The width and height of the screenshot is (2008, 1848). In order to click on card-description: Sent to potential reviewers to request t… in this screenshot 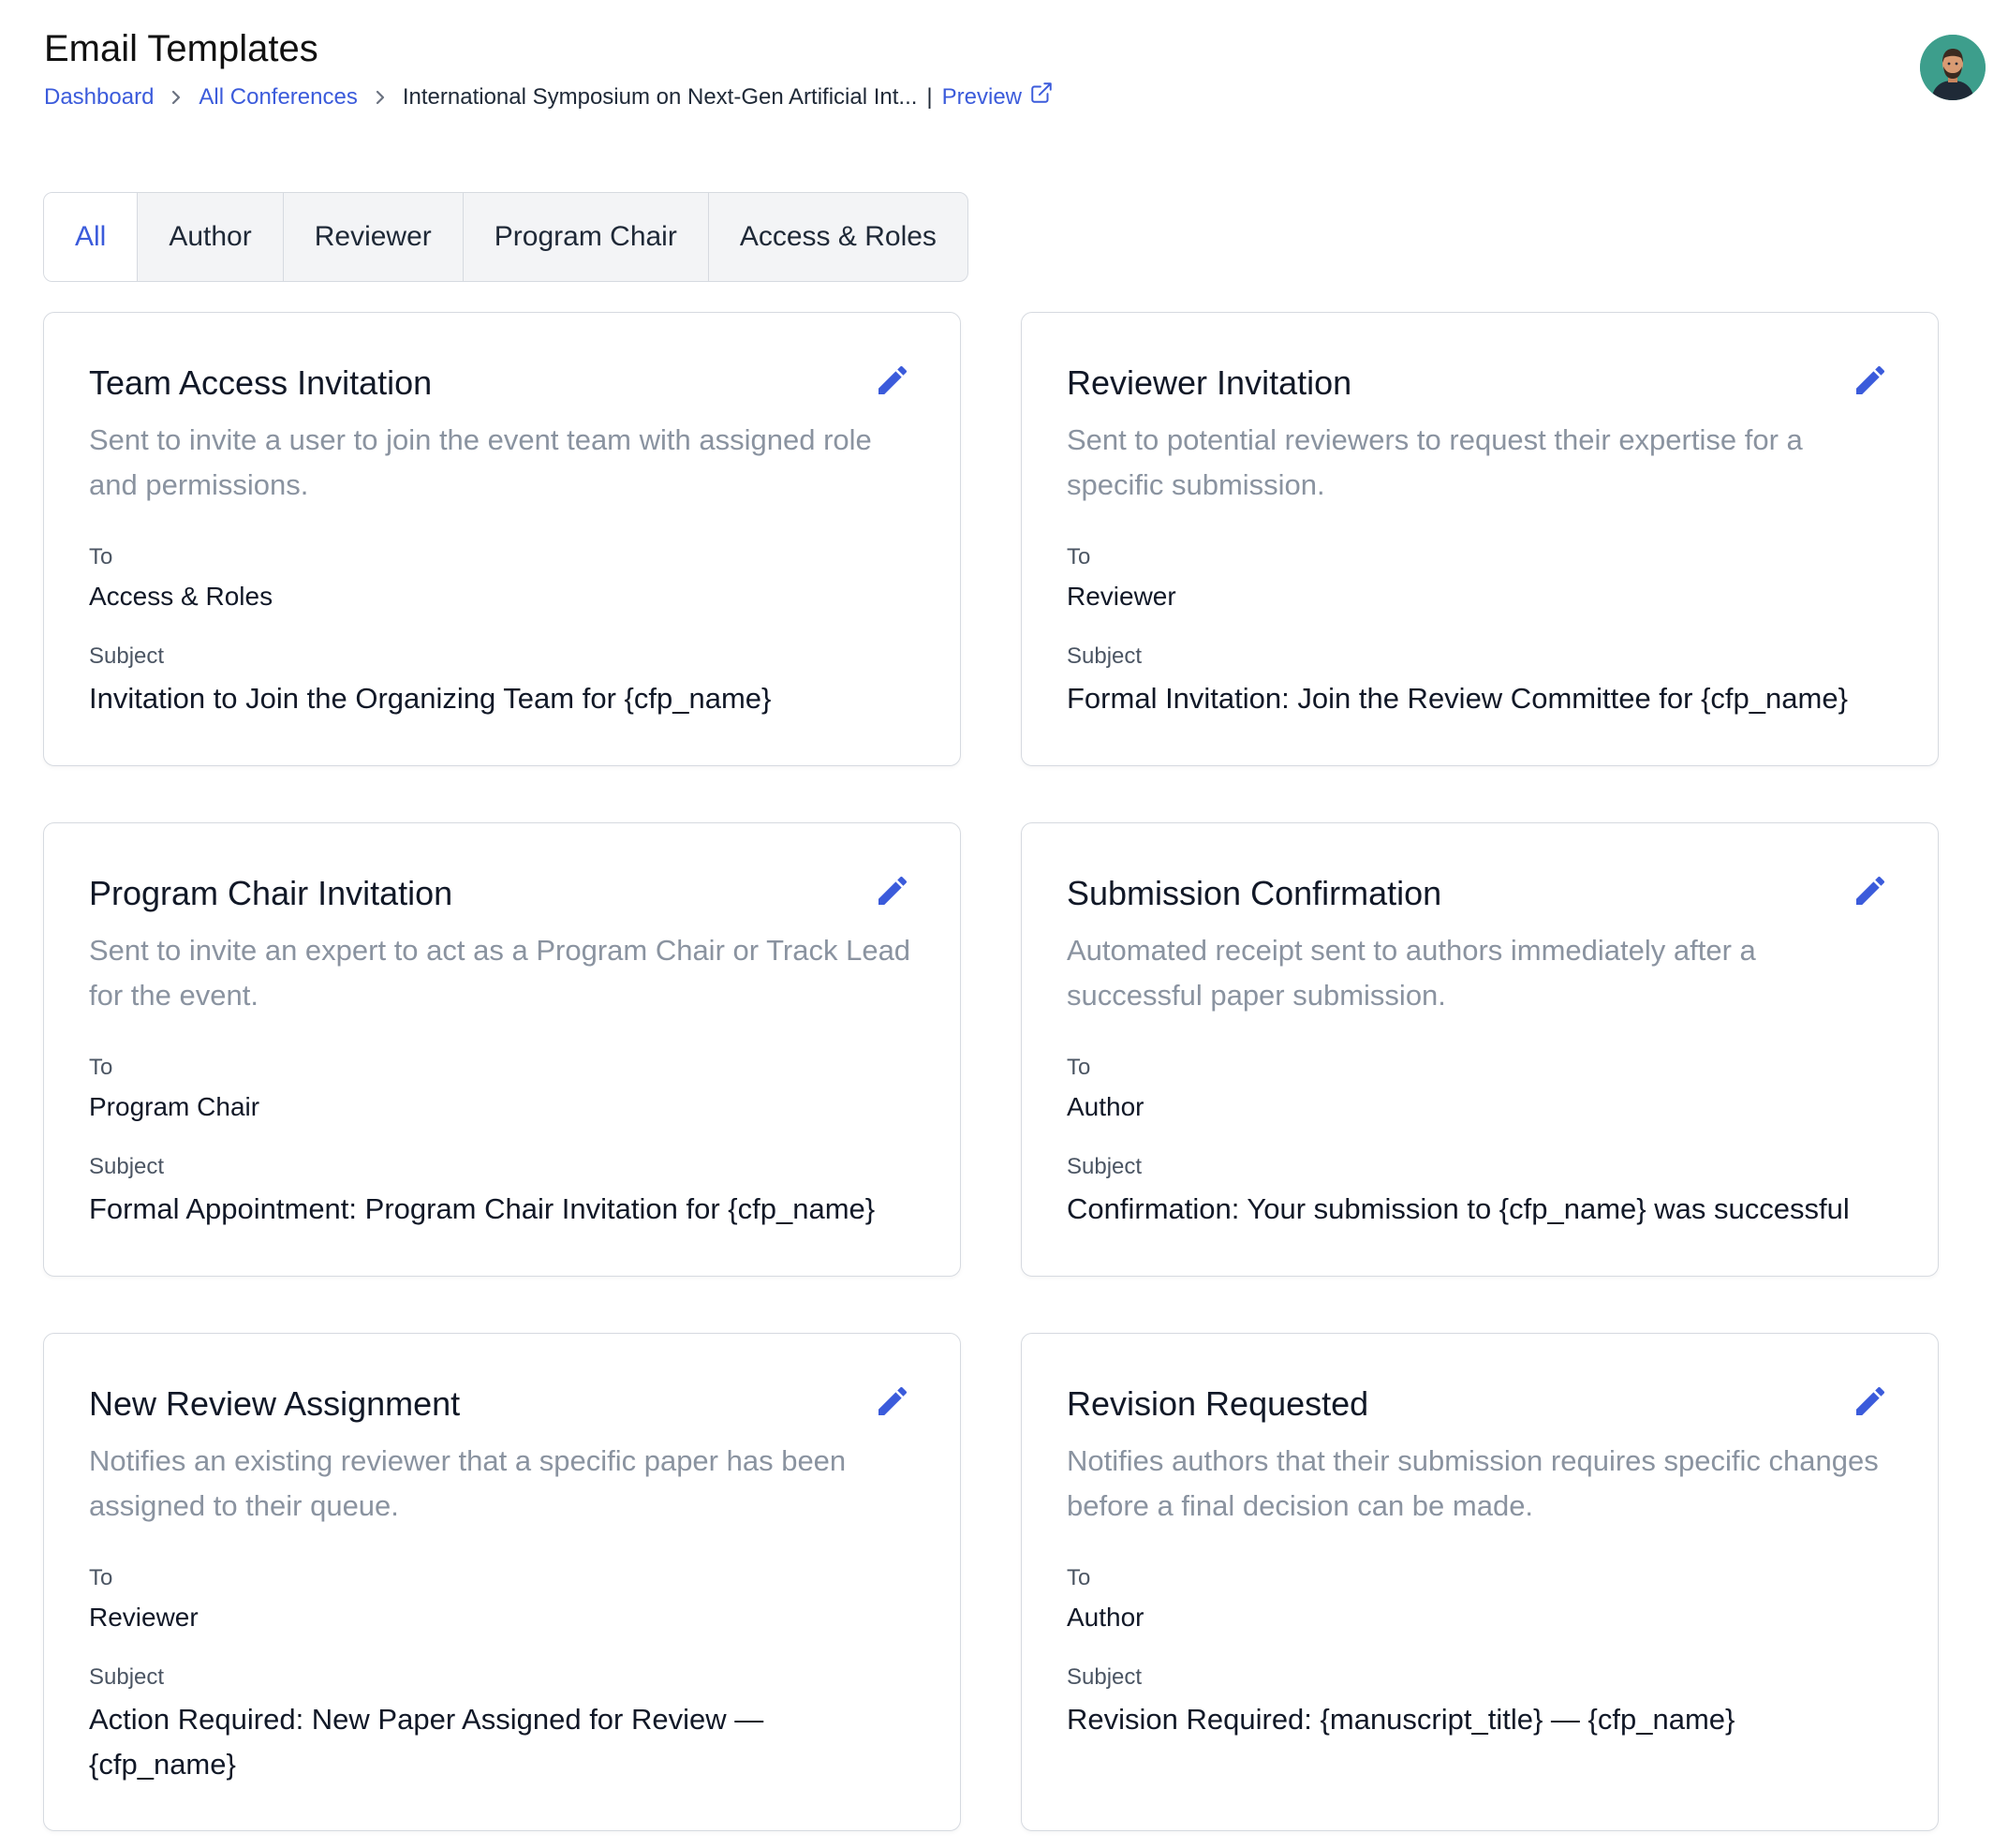, I will do `click(1435, 462)`.